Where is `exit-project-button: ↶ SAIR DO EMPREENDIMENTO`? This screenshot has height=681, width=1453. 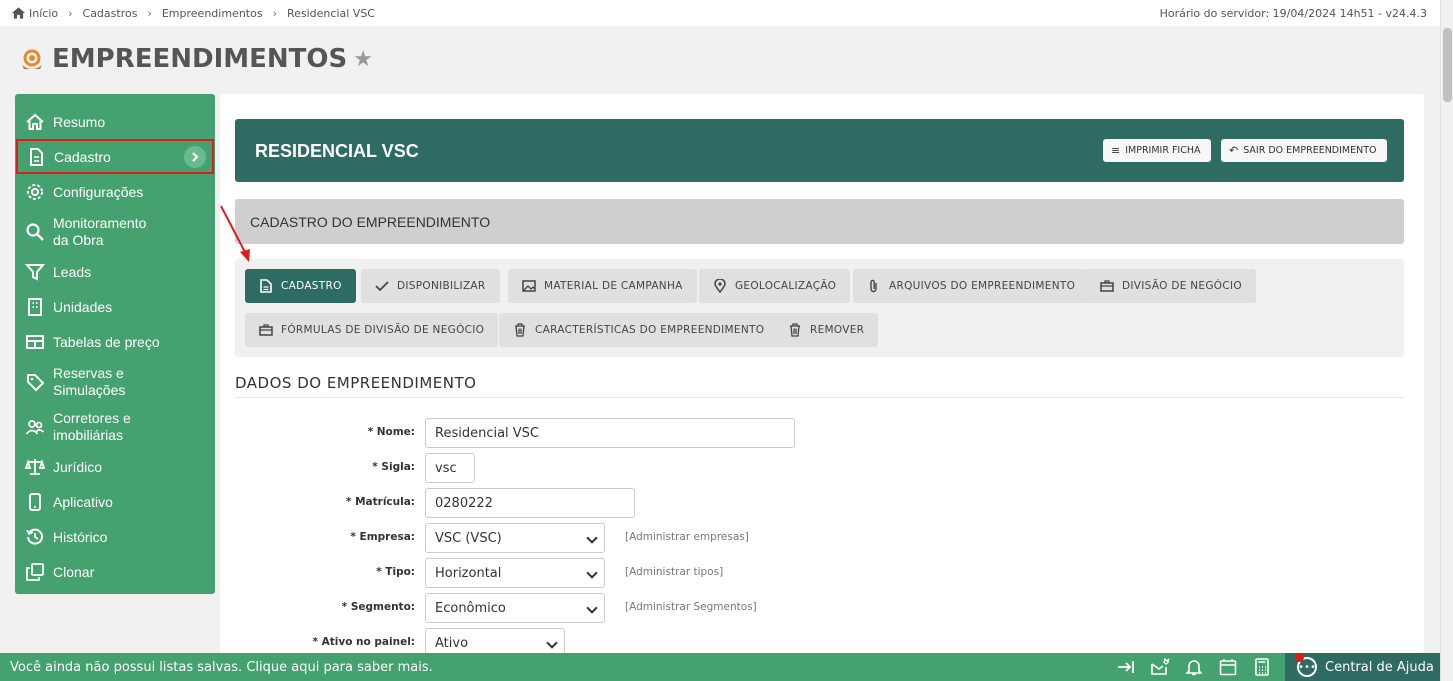
exit-project-button: ↶ SAIR DO EMPREENDIMENTO is located at coordinates (1304, 150).